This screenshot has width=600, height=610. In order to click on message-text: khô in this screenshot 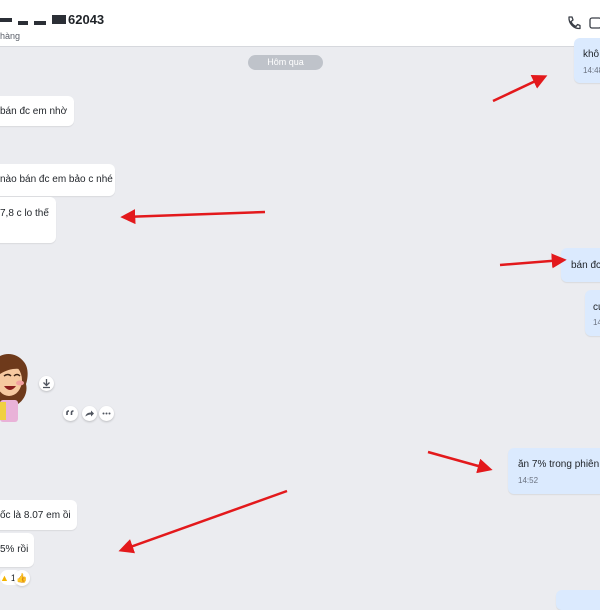, I will do `click(591, 54)`.